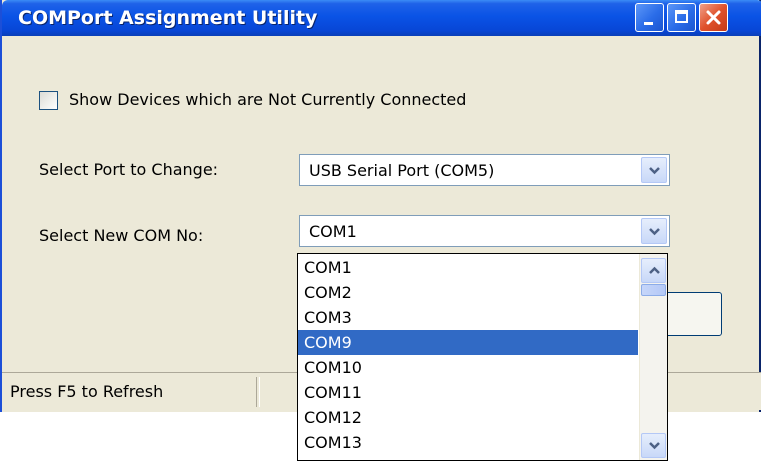 The height and width of the screenshot is (461, 761). Describe the element at coordinates (468, 292) in the screenshot. I see `list-item: COM2` at that location.